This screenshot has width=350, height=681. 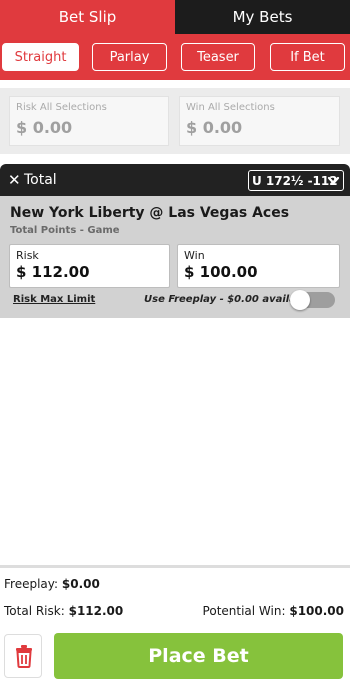 I want to click on line-select: U 172½ -112, so click(x=296, y=180).